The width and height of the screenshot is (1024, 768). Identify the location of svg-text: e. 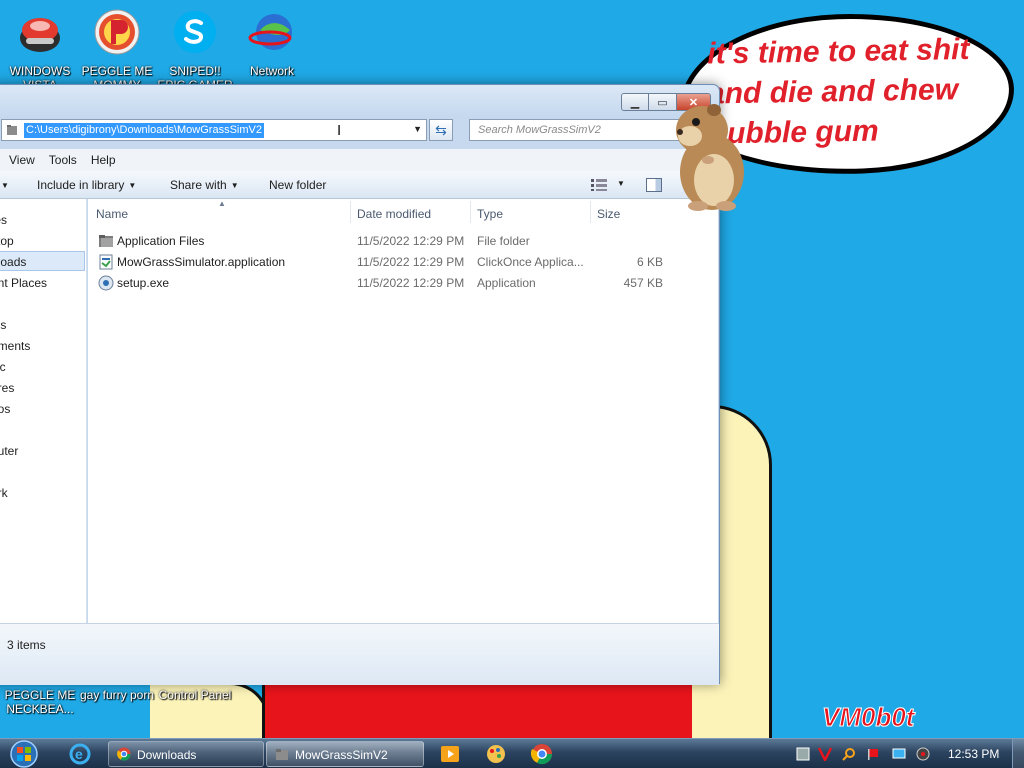
(79, 754).